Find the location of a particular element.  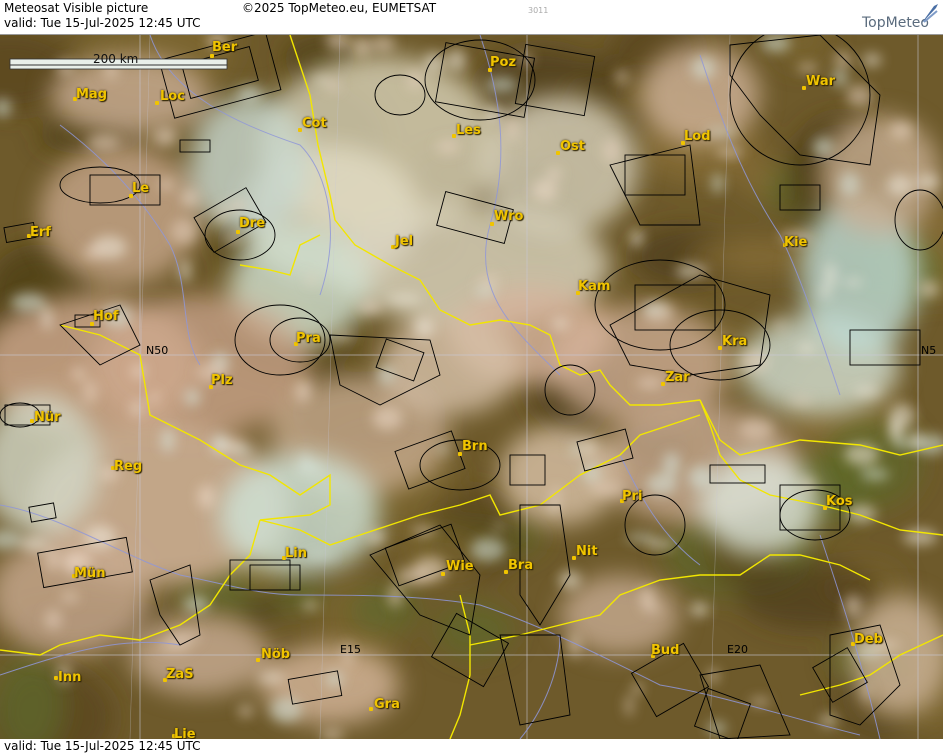

city-label: Nür is located at coordinates (47, 417).